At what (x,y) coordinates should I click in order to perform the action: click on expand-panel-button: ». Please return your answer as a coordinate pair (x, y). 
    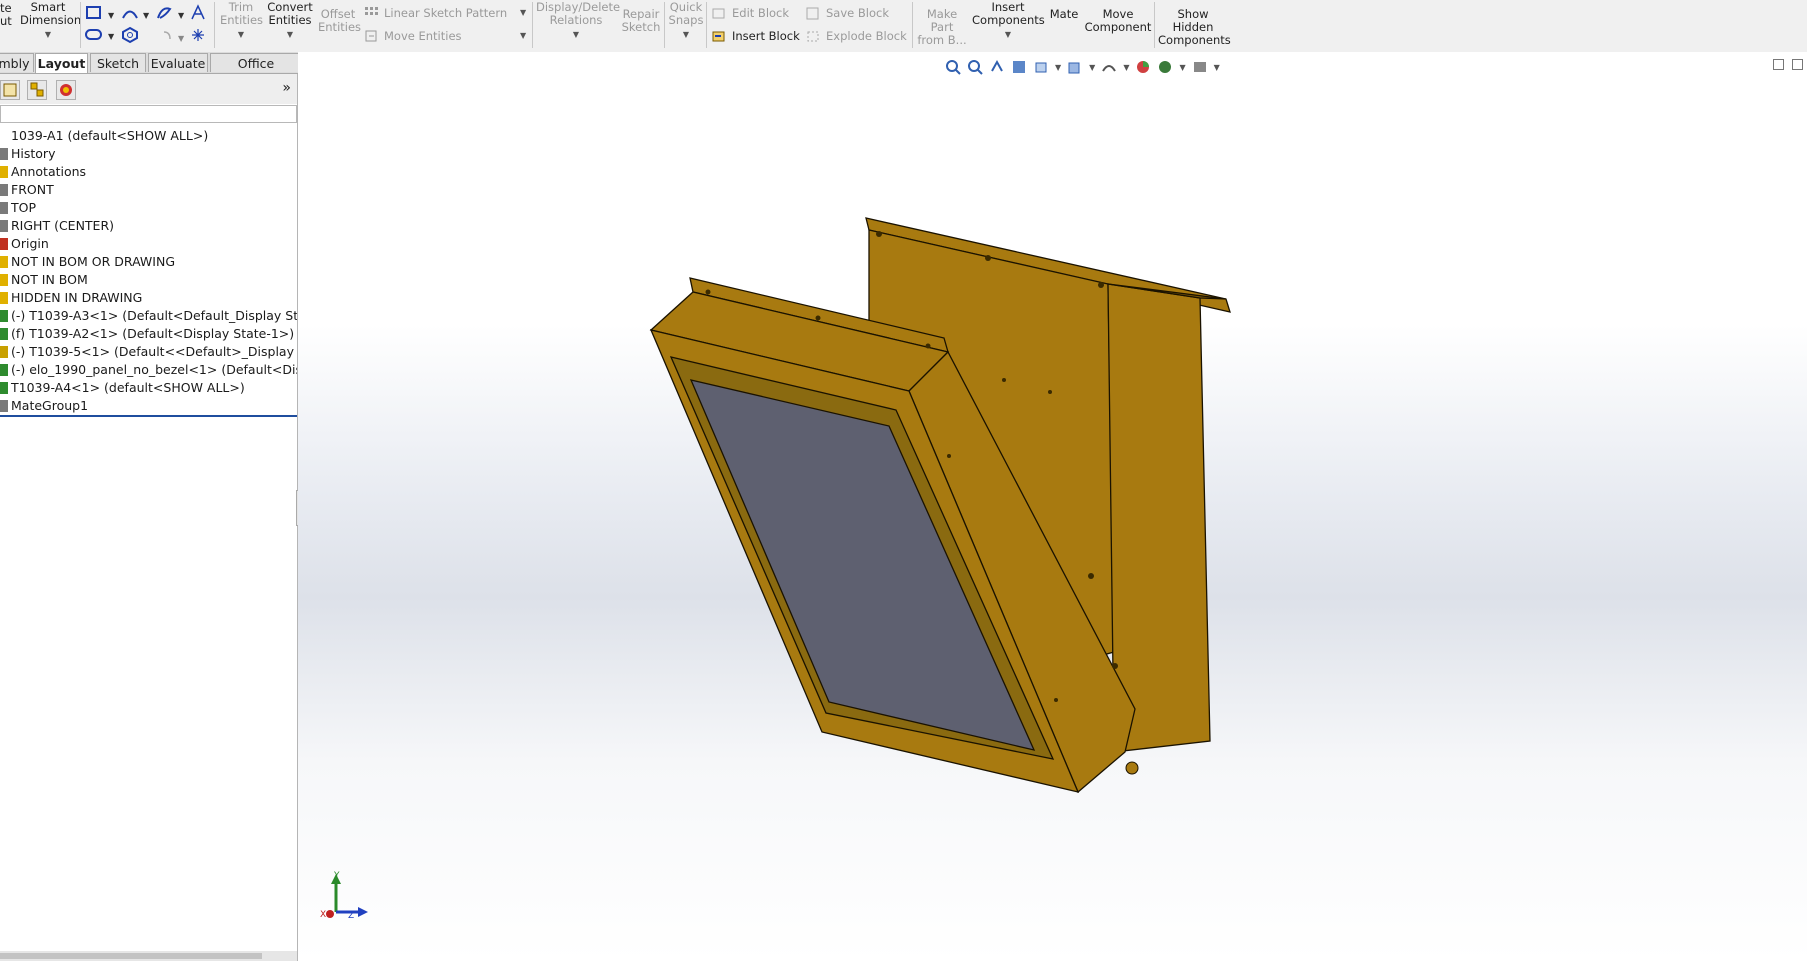
    Looking at the image, I should click on (286, 88).